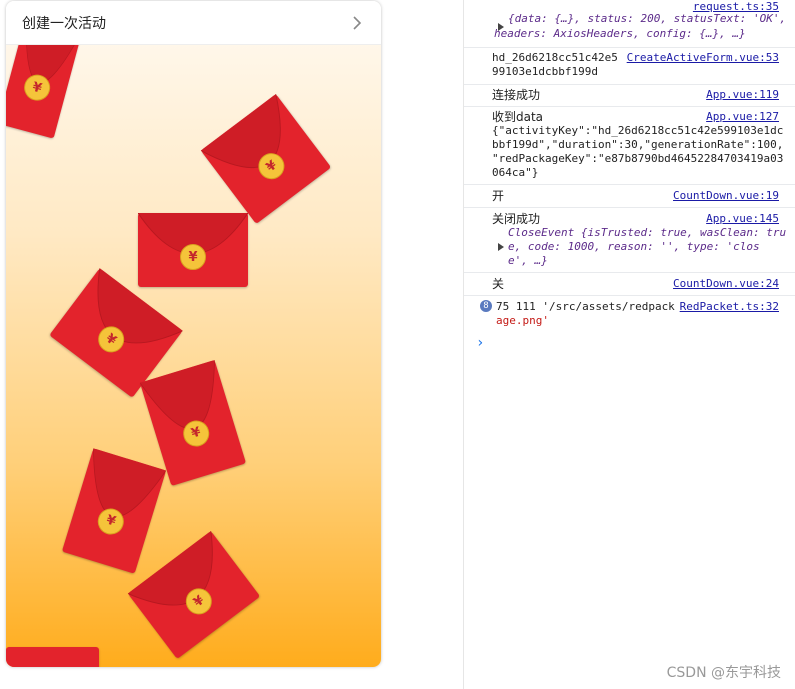 This screenshot has height=689, width=795. What do you see at coordinates (742, 94) in the screenshot?
I see `source-link: App.vue:119` at bounding box center [742, 94].